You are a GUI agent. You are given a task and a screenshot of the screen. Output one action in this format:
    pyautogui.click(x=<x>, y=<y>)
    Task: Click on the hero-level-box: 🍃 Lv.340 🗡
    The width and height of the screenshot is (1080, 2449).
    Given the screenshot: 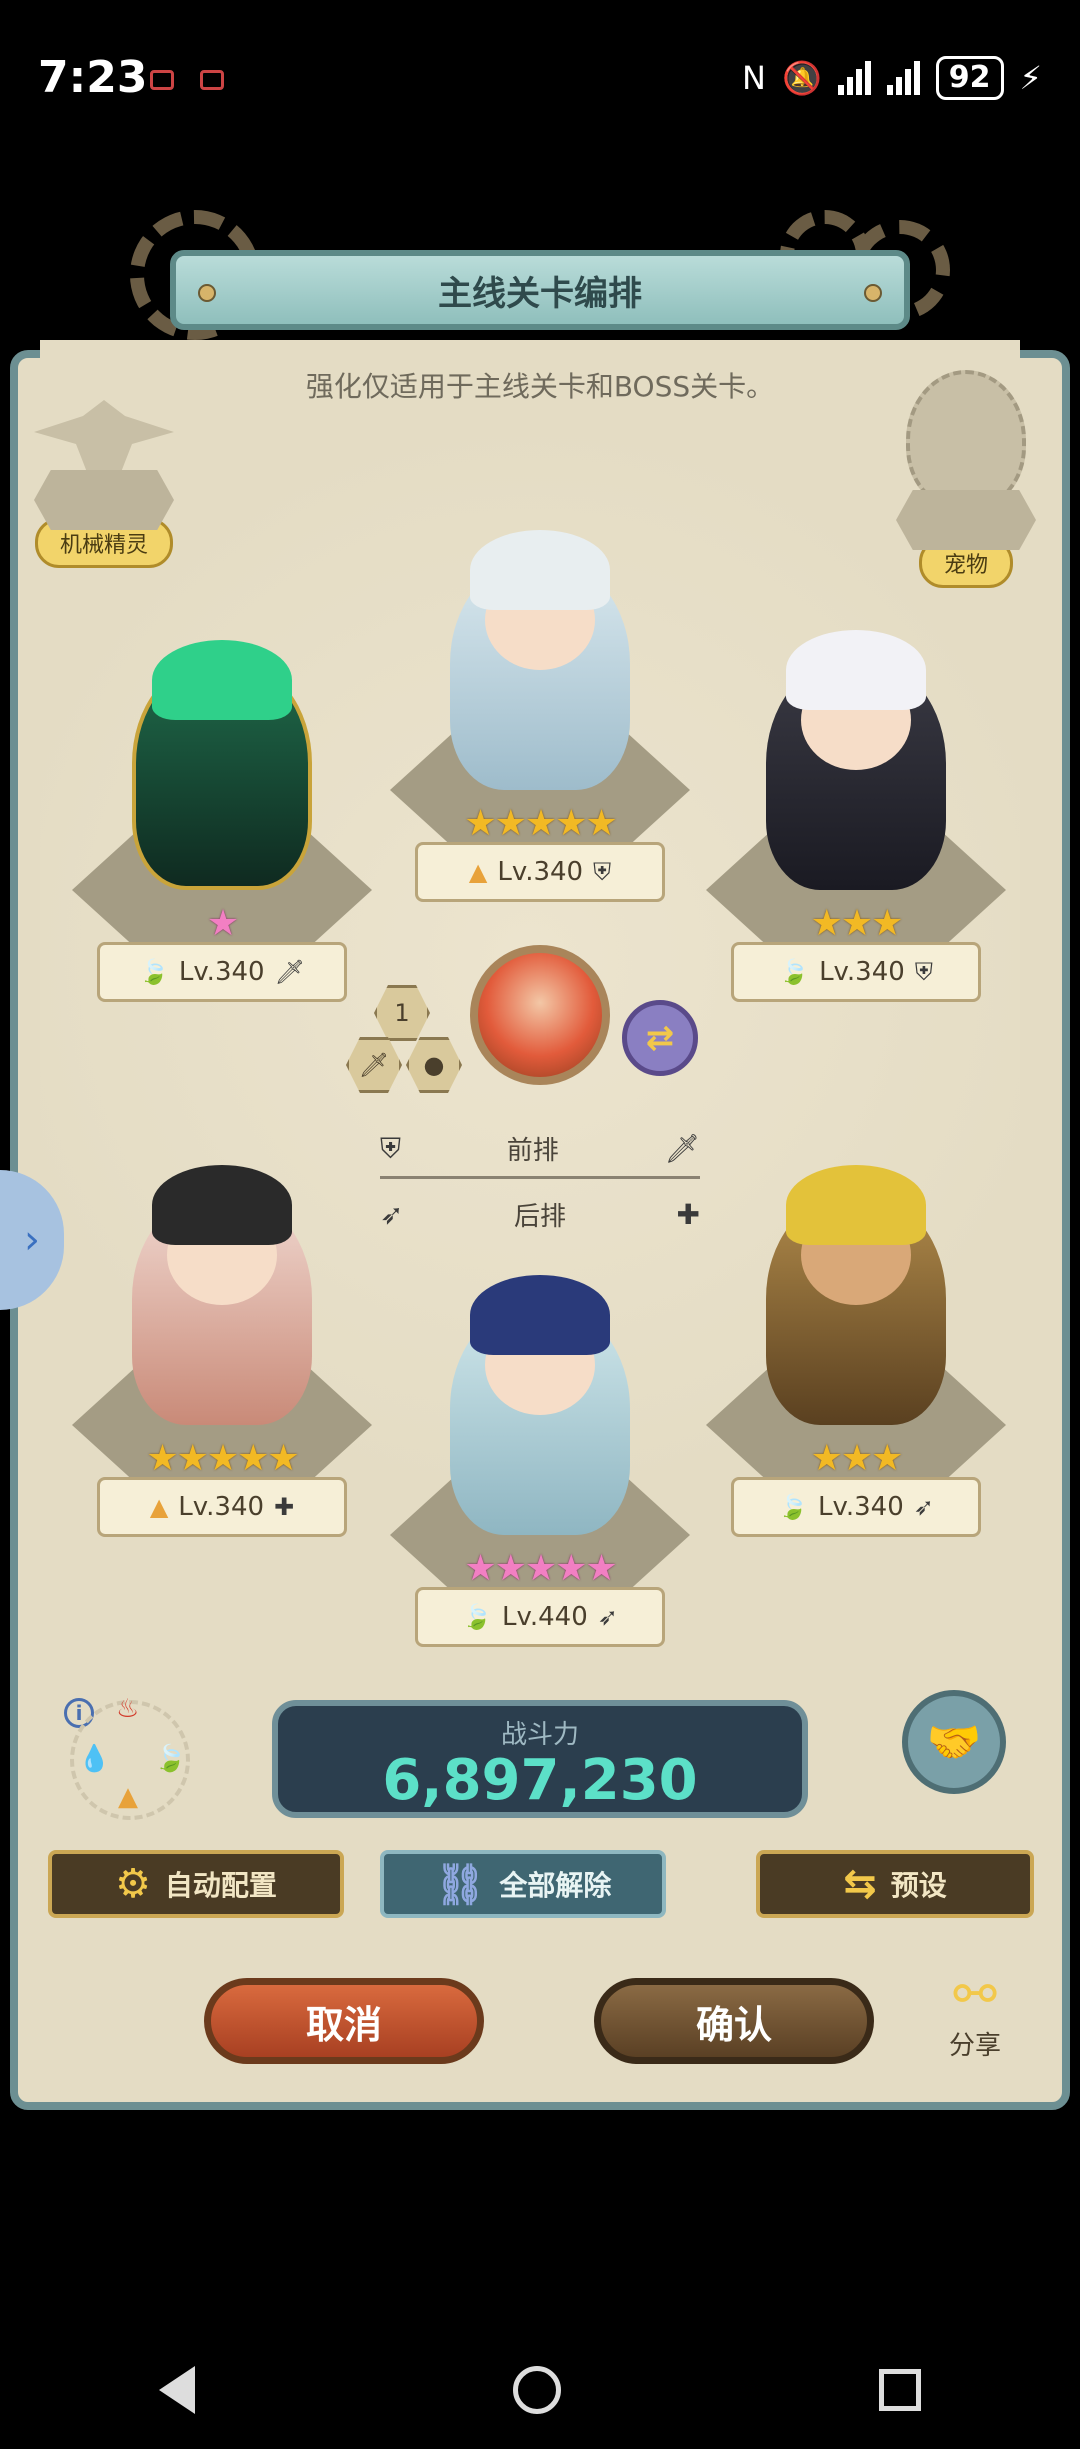 What is the action you would take?
    pyautogui.click(x=222, y=972)
    